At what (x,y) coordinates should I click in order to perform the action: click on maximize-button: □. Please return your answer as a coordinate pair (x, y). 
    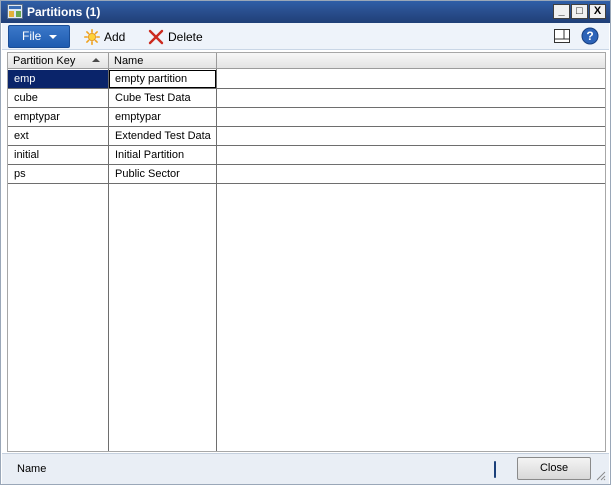
    Looking at the image, I should click on (579, 11).